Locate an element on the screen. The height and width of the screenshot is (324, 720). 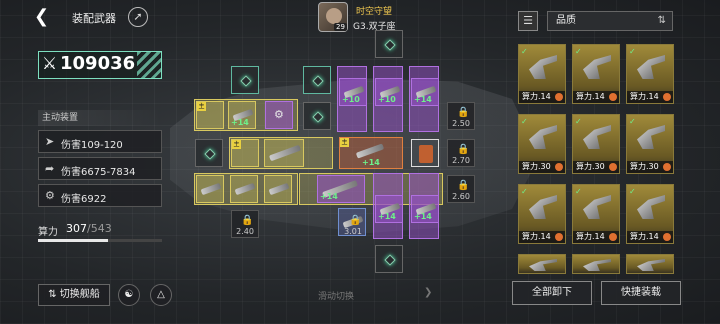
power-value: 109036 is located at coordinates (98, 63).